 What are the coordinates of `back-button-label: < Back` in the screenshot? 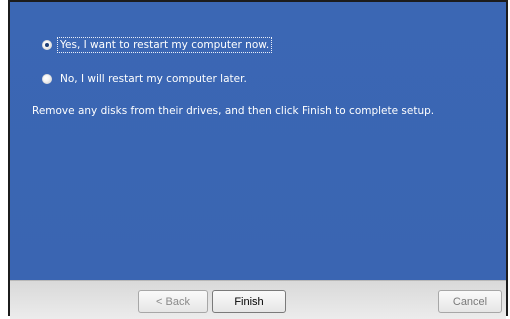 It's located at (173, 301).